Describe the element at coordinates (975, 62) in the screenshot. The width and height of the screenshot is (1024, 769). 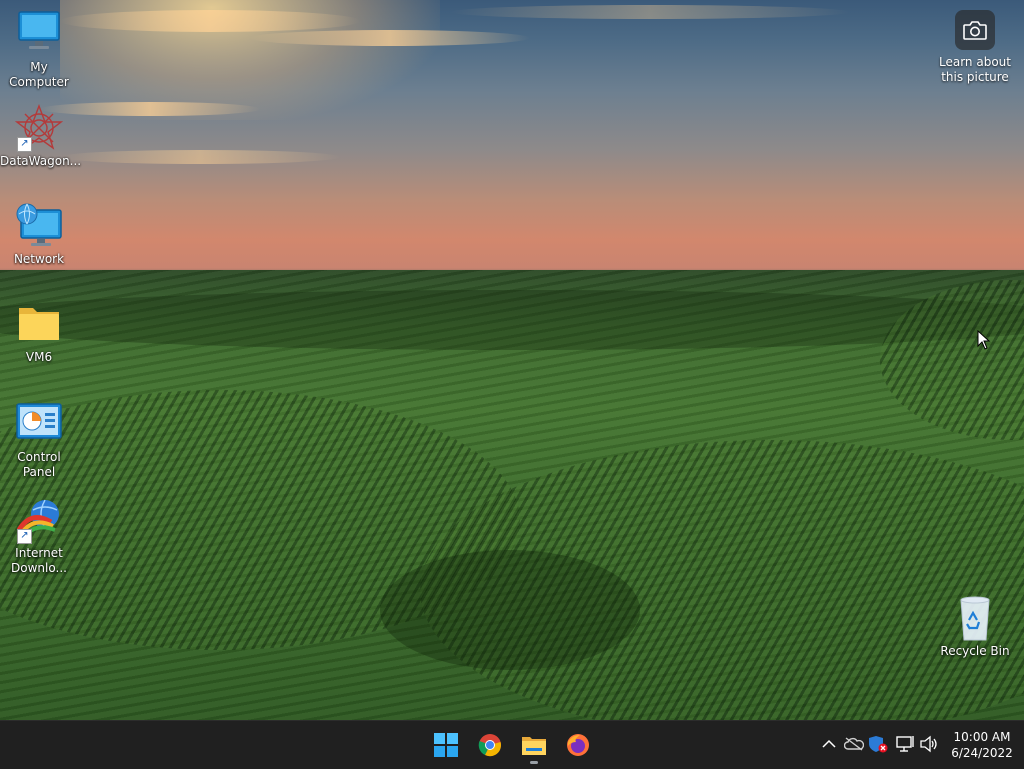
I see `learn-line1: Learn about` at that location.